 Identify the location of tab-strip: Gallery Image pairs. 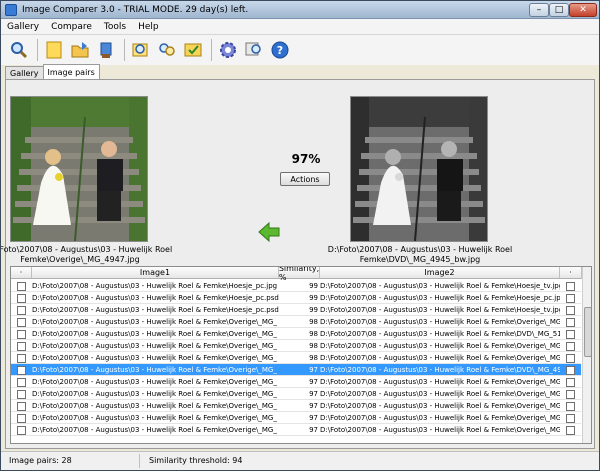
(52, 71).